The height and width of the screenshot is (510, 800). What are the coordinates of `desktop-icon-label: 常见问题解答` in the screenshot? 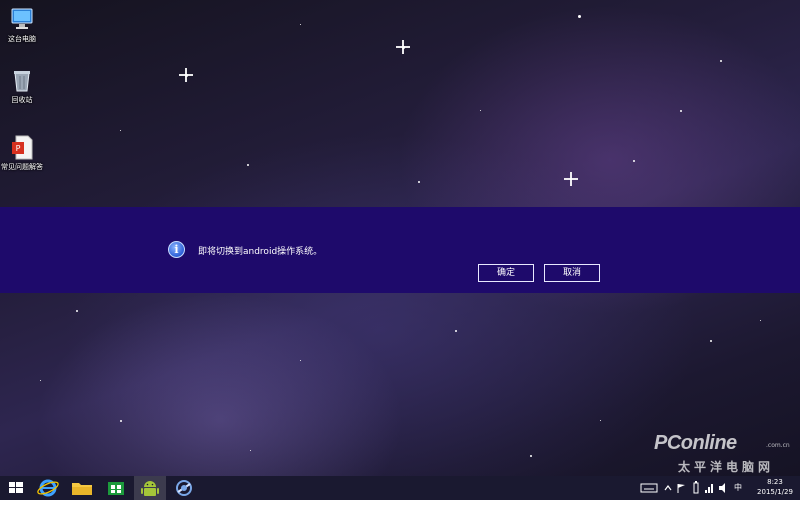 It's located at (22, 167).